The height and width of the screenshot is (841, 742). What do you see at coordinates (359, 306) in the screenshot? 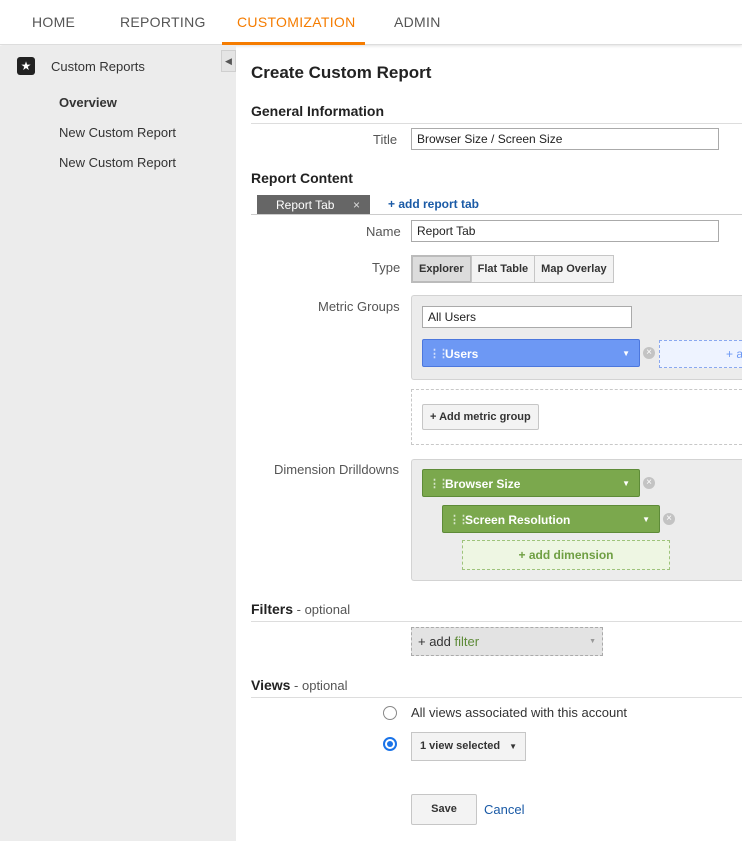
I see `metric-groups-label: Metric Groups` at bounding box center [359, 306].